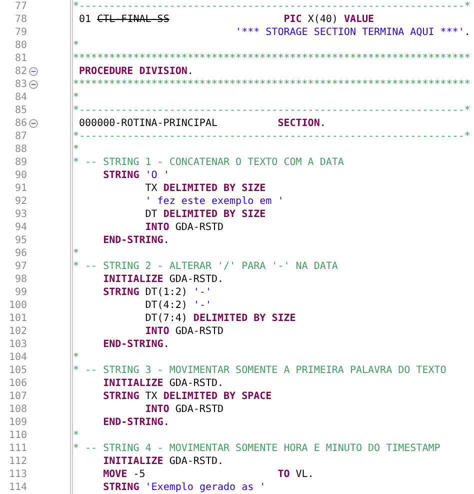 The image size is (474, 494). I want to click on line-number: 80, so click(20, 45).